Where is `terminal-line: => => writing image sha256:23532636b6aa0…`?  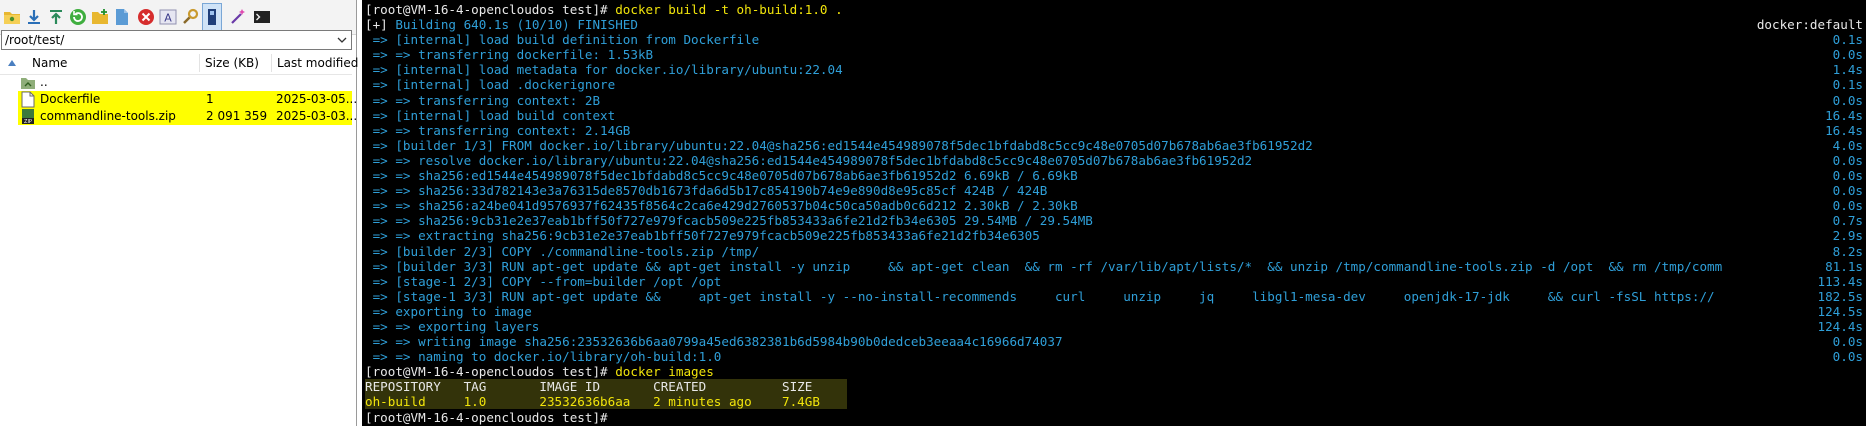 terminal-line: => => writing image sha256:23532636b6aa0… is located at coordinates (1114, 341).